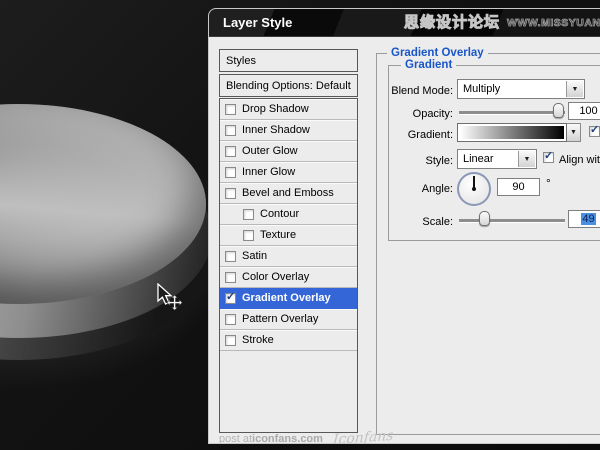 This screenshot has height=450, width=600. What do you see at coordinates (579, 160) in the screenshot?
I see `align-with-label: Align with` at bounding box center [579, 160].